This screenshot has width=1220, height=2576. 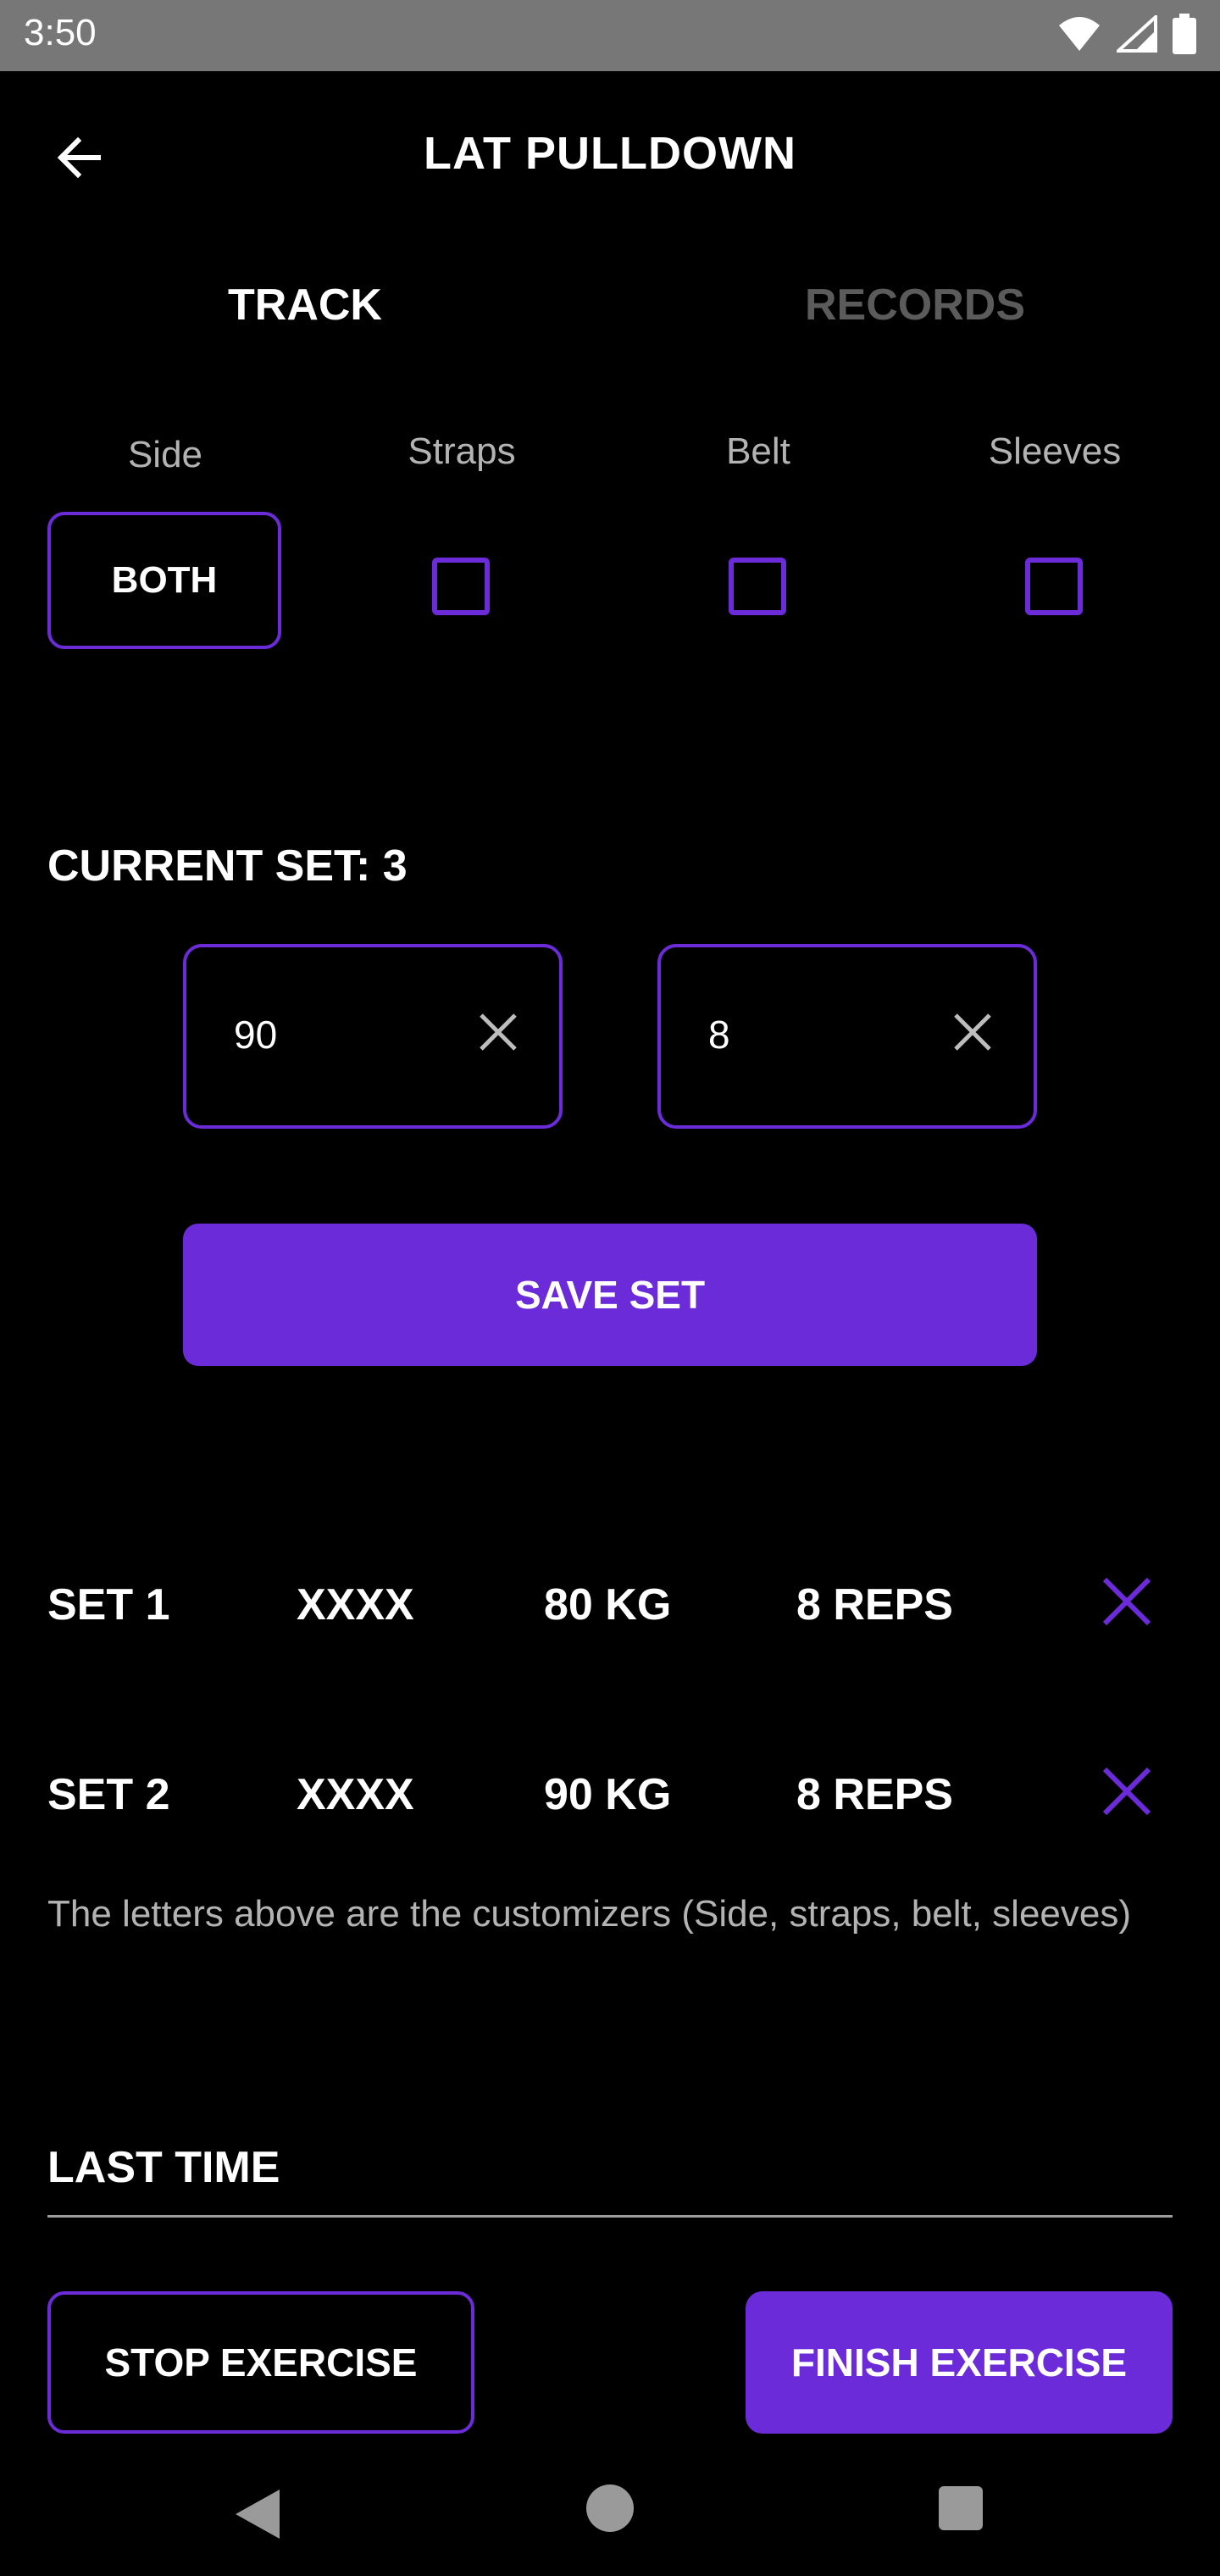 What do you see at coordinates (610, 2216) in the screenshot?
I see `divider` at bounding box center [610, 2216].